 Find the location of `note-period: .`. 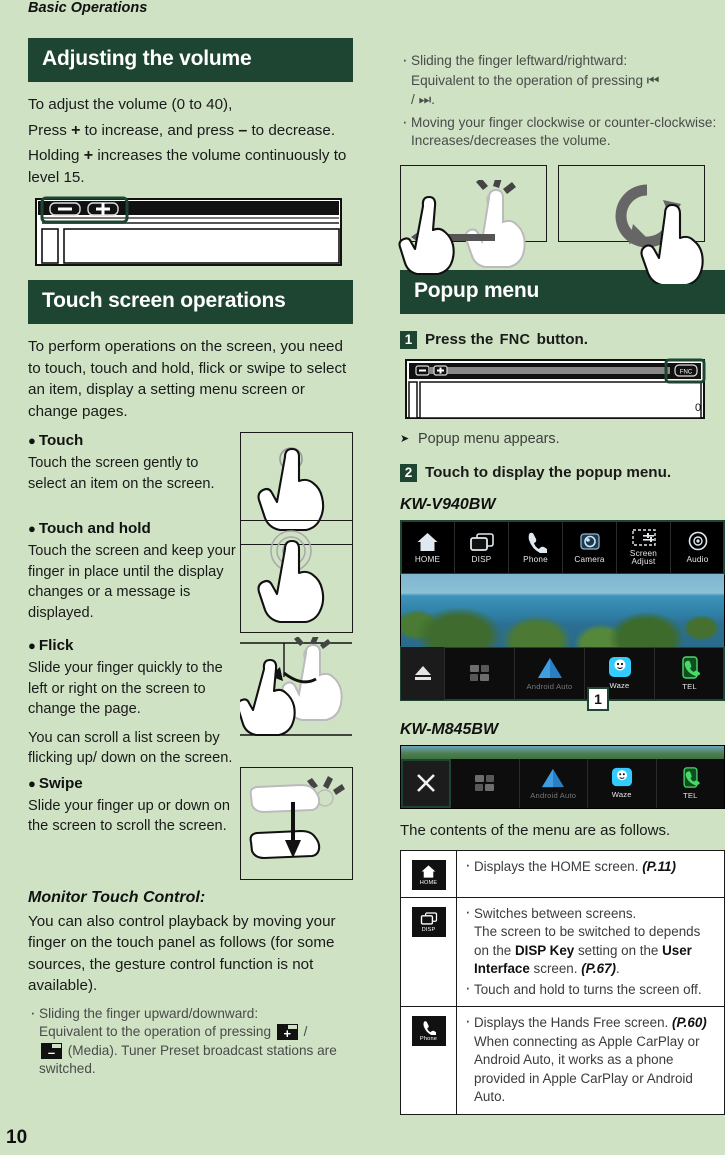

note-period: . is located at coordinates (433, 99).